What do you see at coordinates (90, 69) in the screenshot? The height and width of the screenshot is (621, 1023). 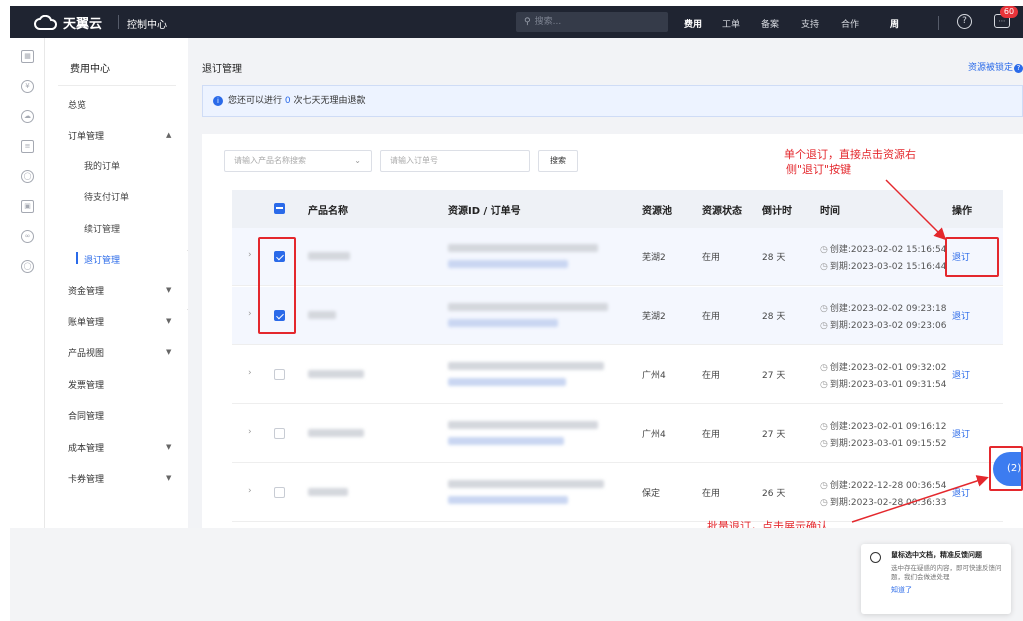 I see `menu-title: 费用中心` at bounding box center [90, 69].